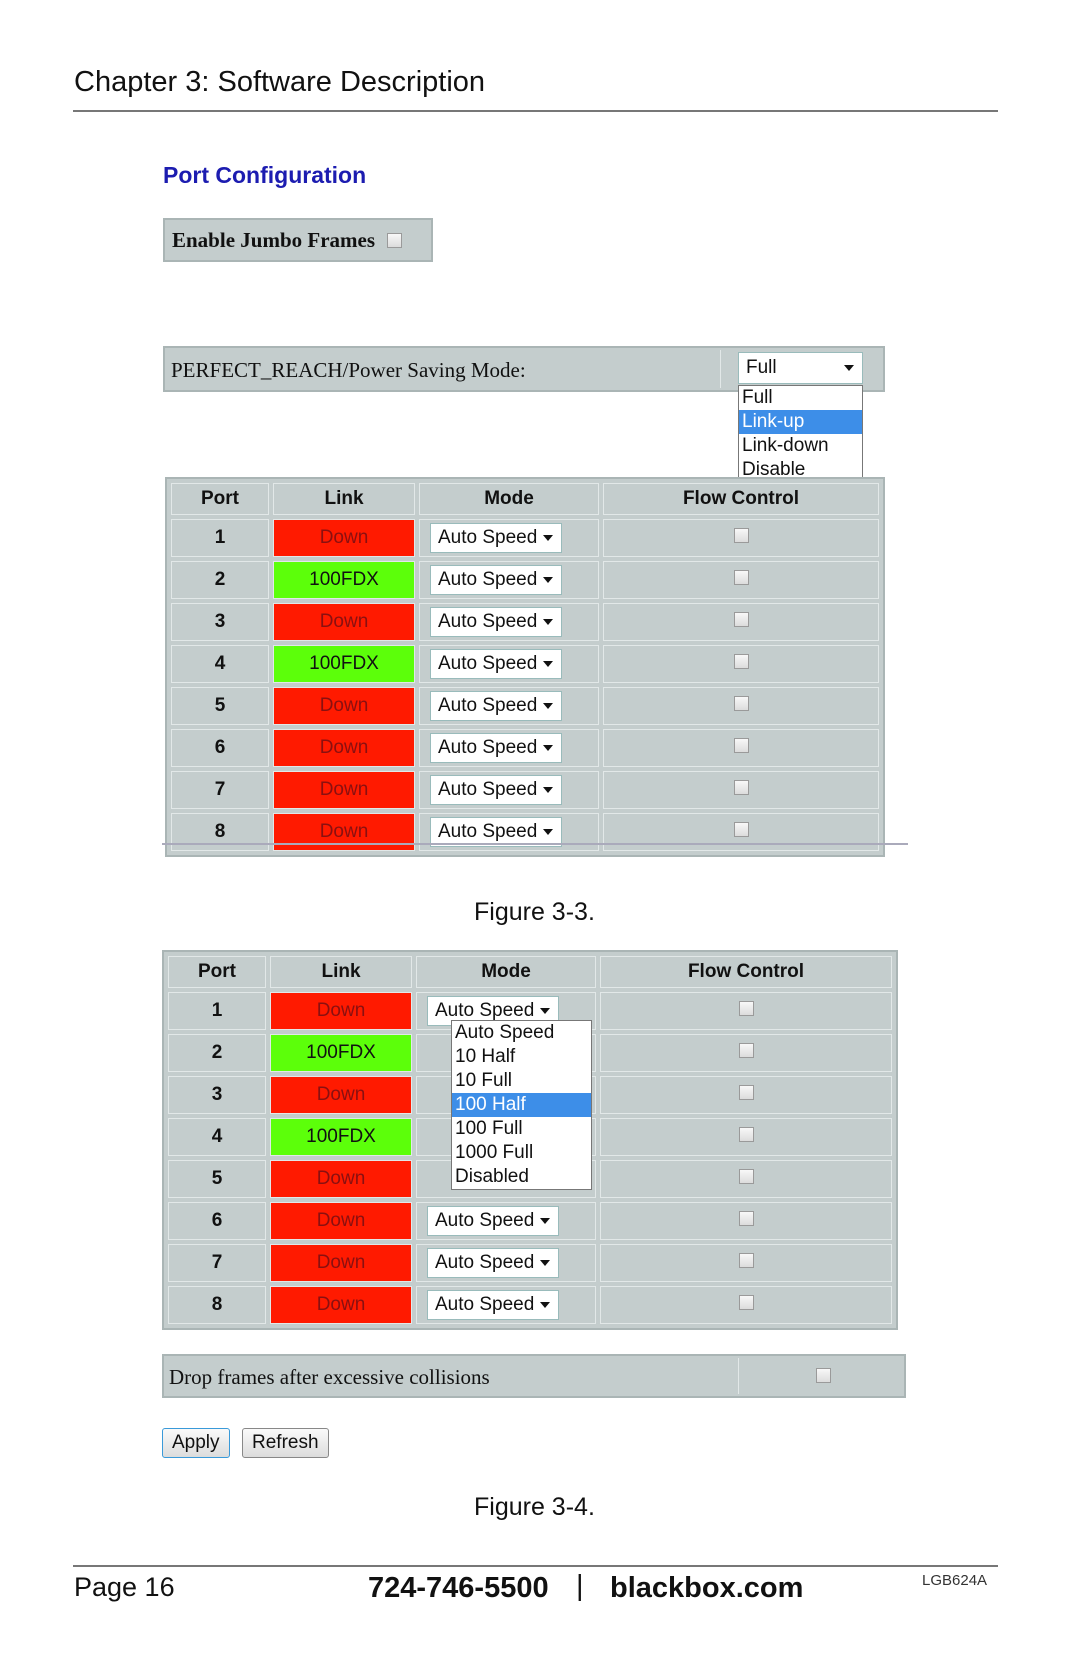 This screenshot has height=1669, width=1080. What do you see at coordinates (124, 1587) in the screenshot?
I see `page-number: Page 16` at bounding box center [124, 1587].